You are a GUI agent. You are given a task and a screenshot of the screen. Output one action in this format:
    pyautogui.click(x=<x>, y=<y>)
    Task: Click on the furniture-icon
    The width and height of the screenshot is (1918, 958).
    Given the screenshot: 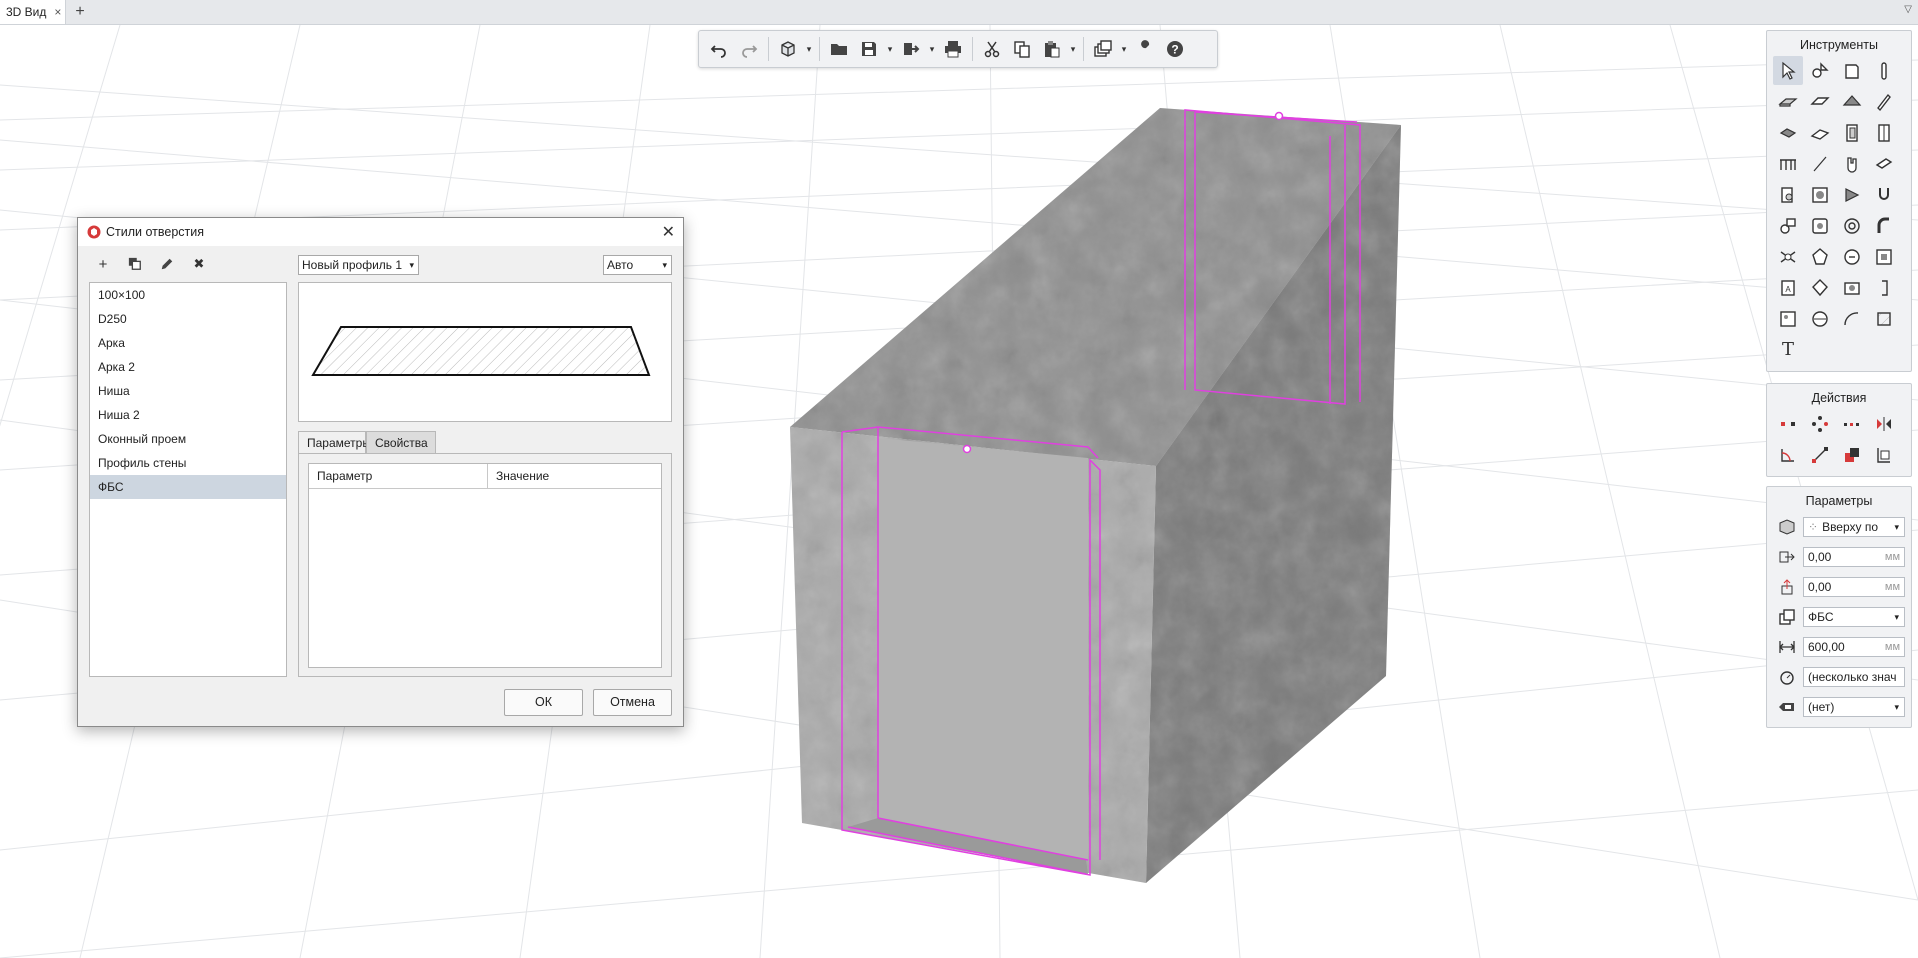 What is the action you would take?
    pyautogui.click(x=1788, y=194)
    